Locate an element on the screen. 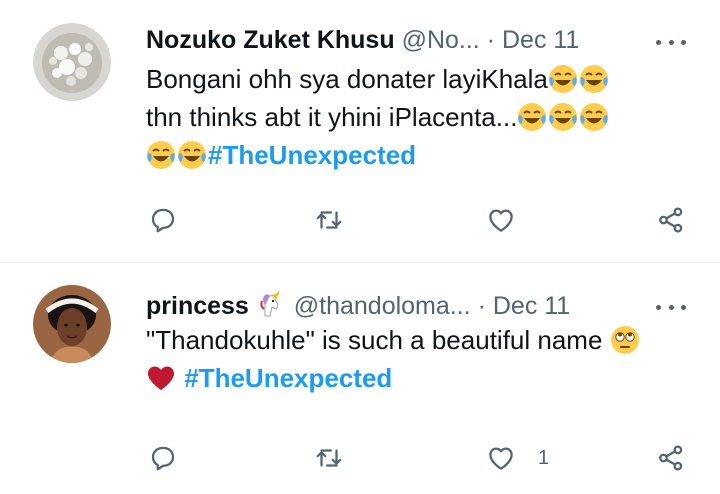 This screenshot has height=494, width=720. display-name: princess is located at coordinates (197, 306).